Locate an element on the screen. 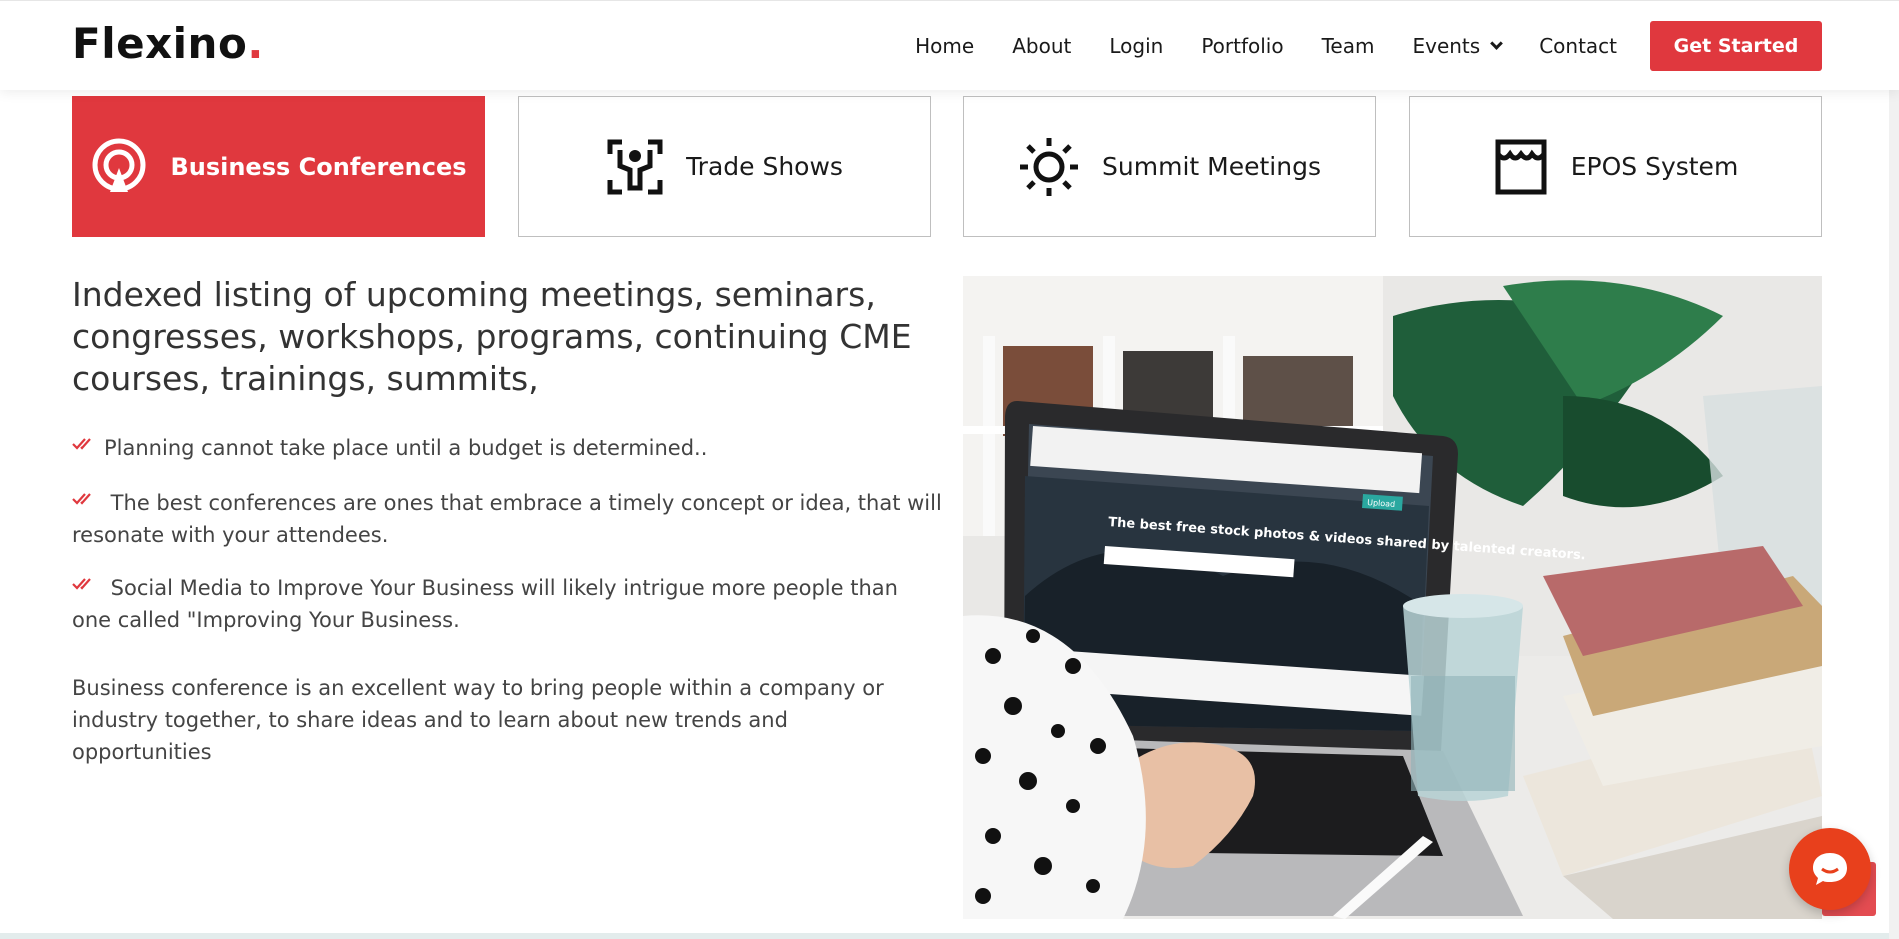  chat-bubble-icon is located at coordinates (1830, 869).